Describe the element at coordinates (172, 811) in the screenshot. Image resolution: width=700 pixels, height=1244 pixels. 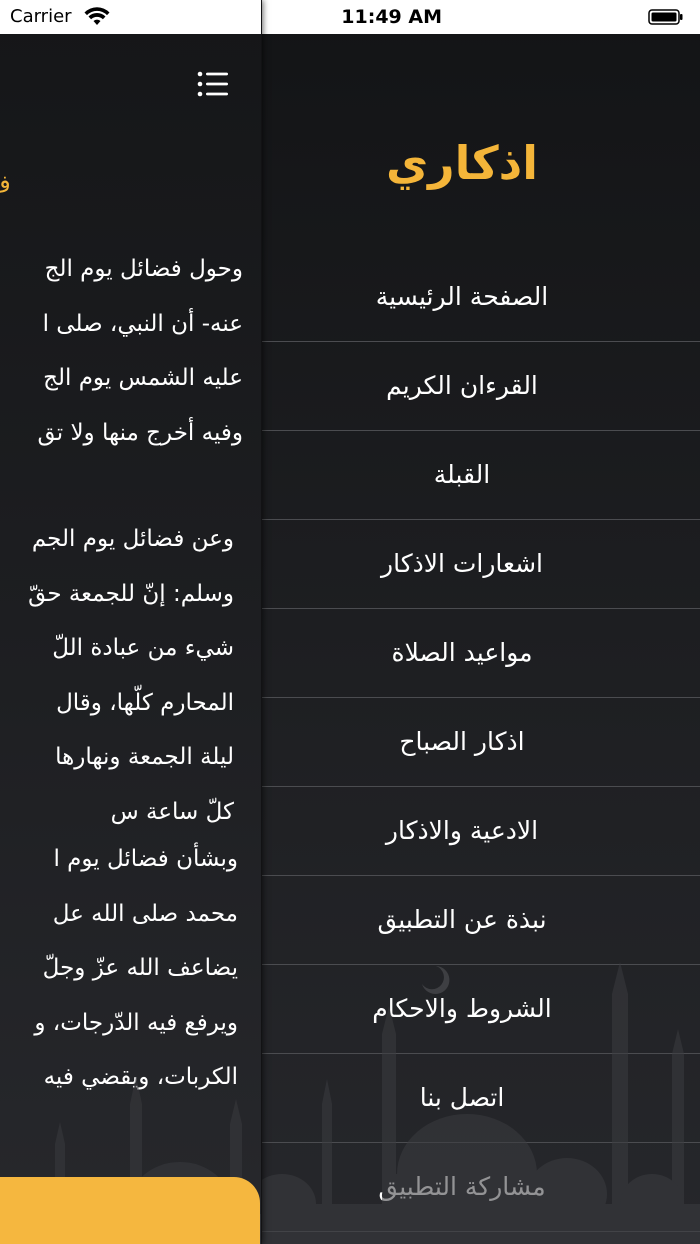
I see `paragraph-line: كلّ ساعة س` at that location.